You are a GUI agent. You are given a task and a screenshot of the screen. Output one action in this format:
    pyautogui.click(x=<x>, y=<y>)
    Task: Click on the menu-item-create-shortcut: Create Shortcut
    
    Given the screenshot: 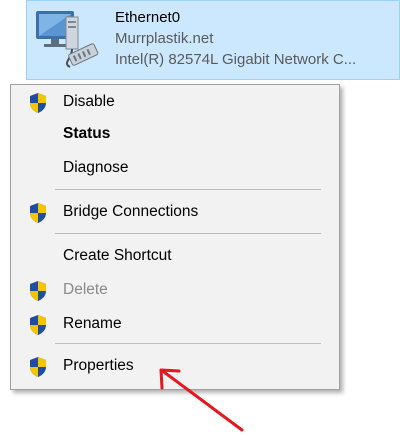 What is the action you would take?
    pyautogui.click(x=175, y=256)
    